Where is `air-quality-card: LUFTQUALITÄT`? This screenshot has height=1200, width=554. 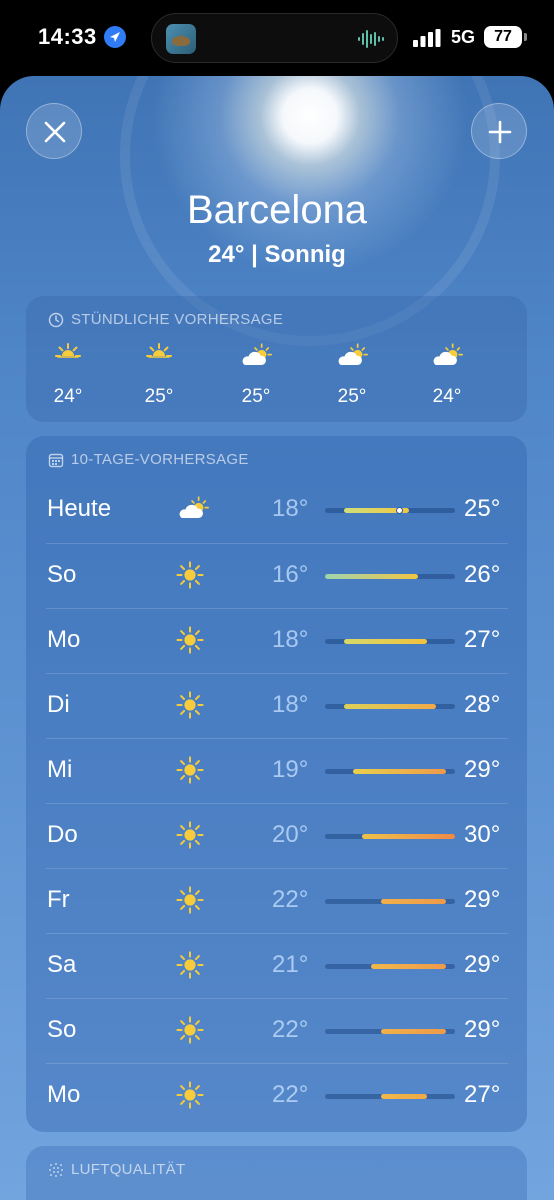
air-quality-card: LUFTQUALITÄT is located at coordinates (276, 1173).